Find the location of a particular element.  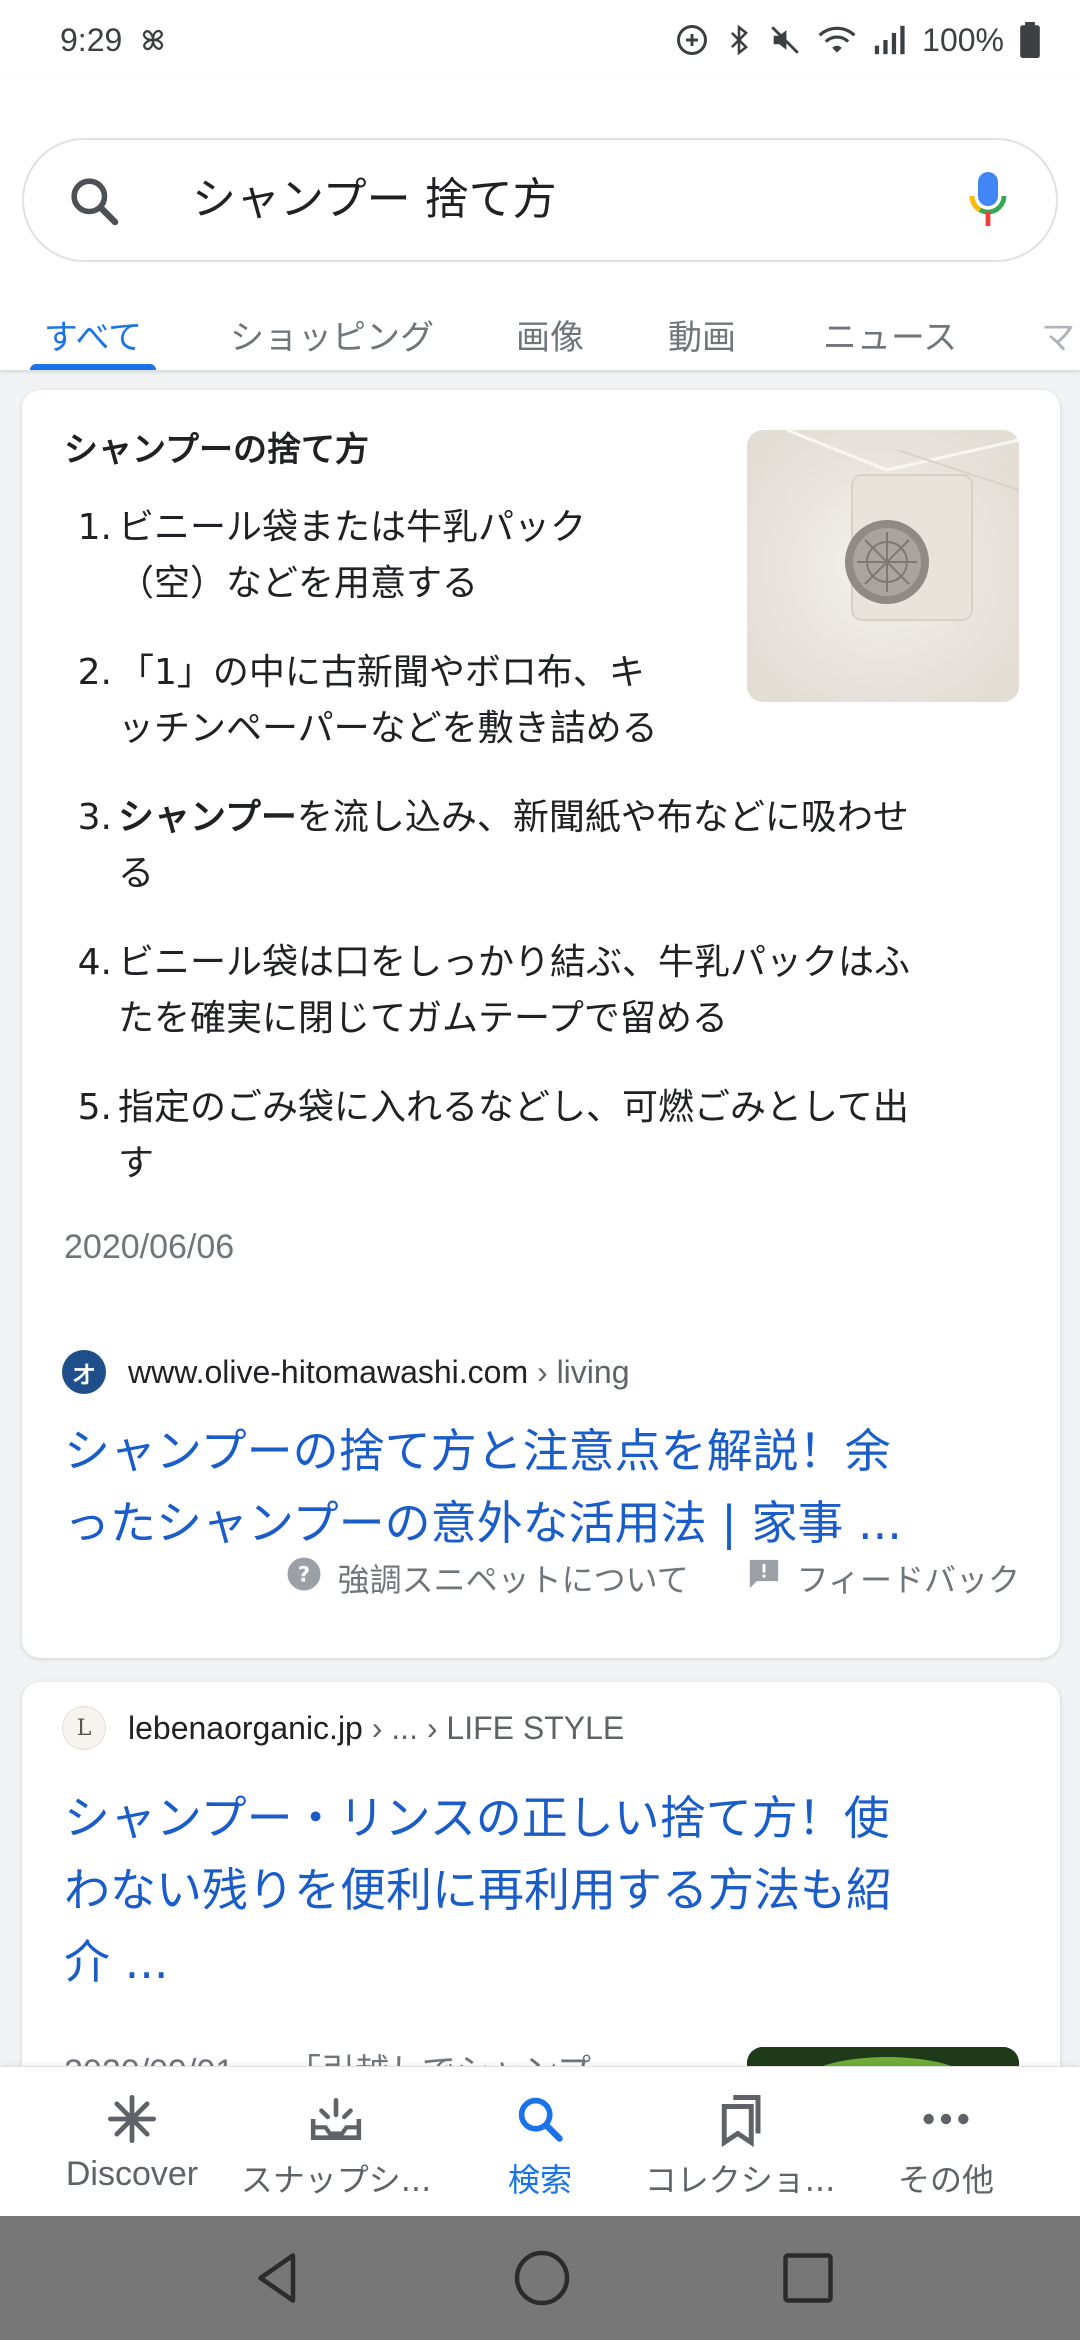

site-favicon: オ is located at coordinates (84, 1372).